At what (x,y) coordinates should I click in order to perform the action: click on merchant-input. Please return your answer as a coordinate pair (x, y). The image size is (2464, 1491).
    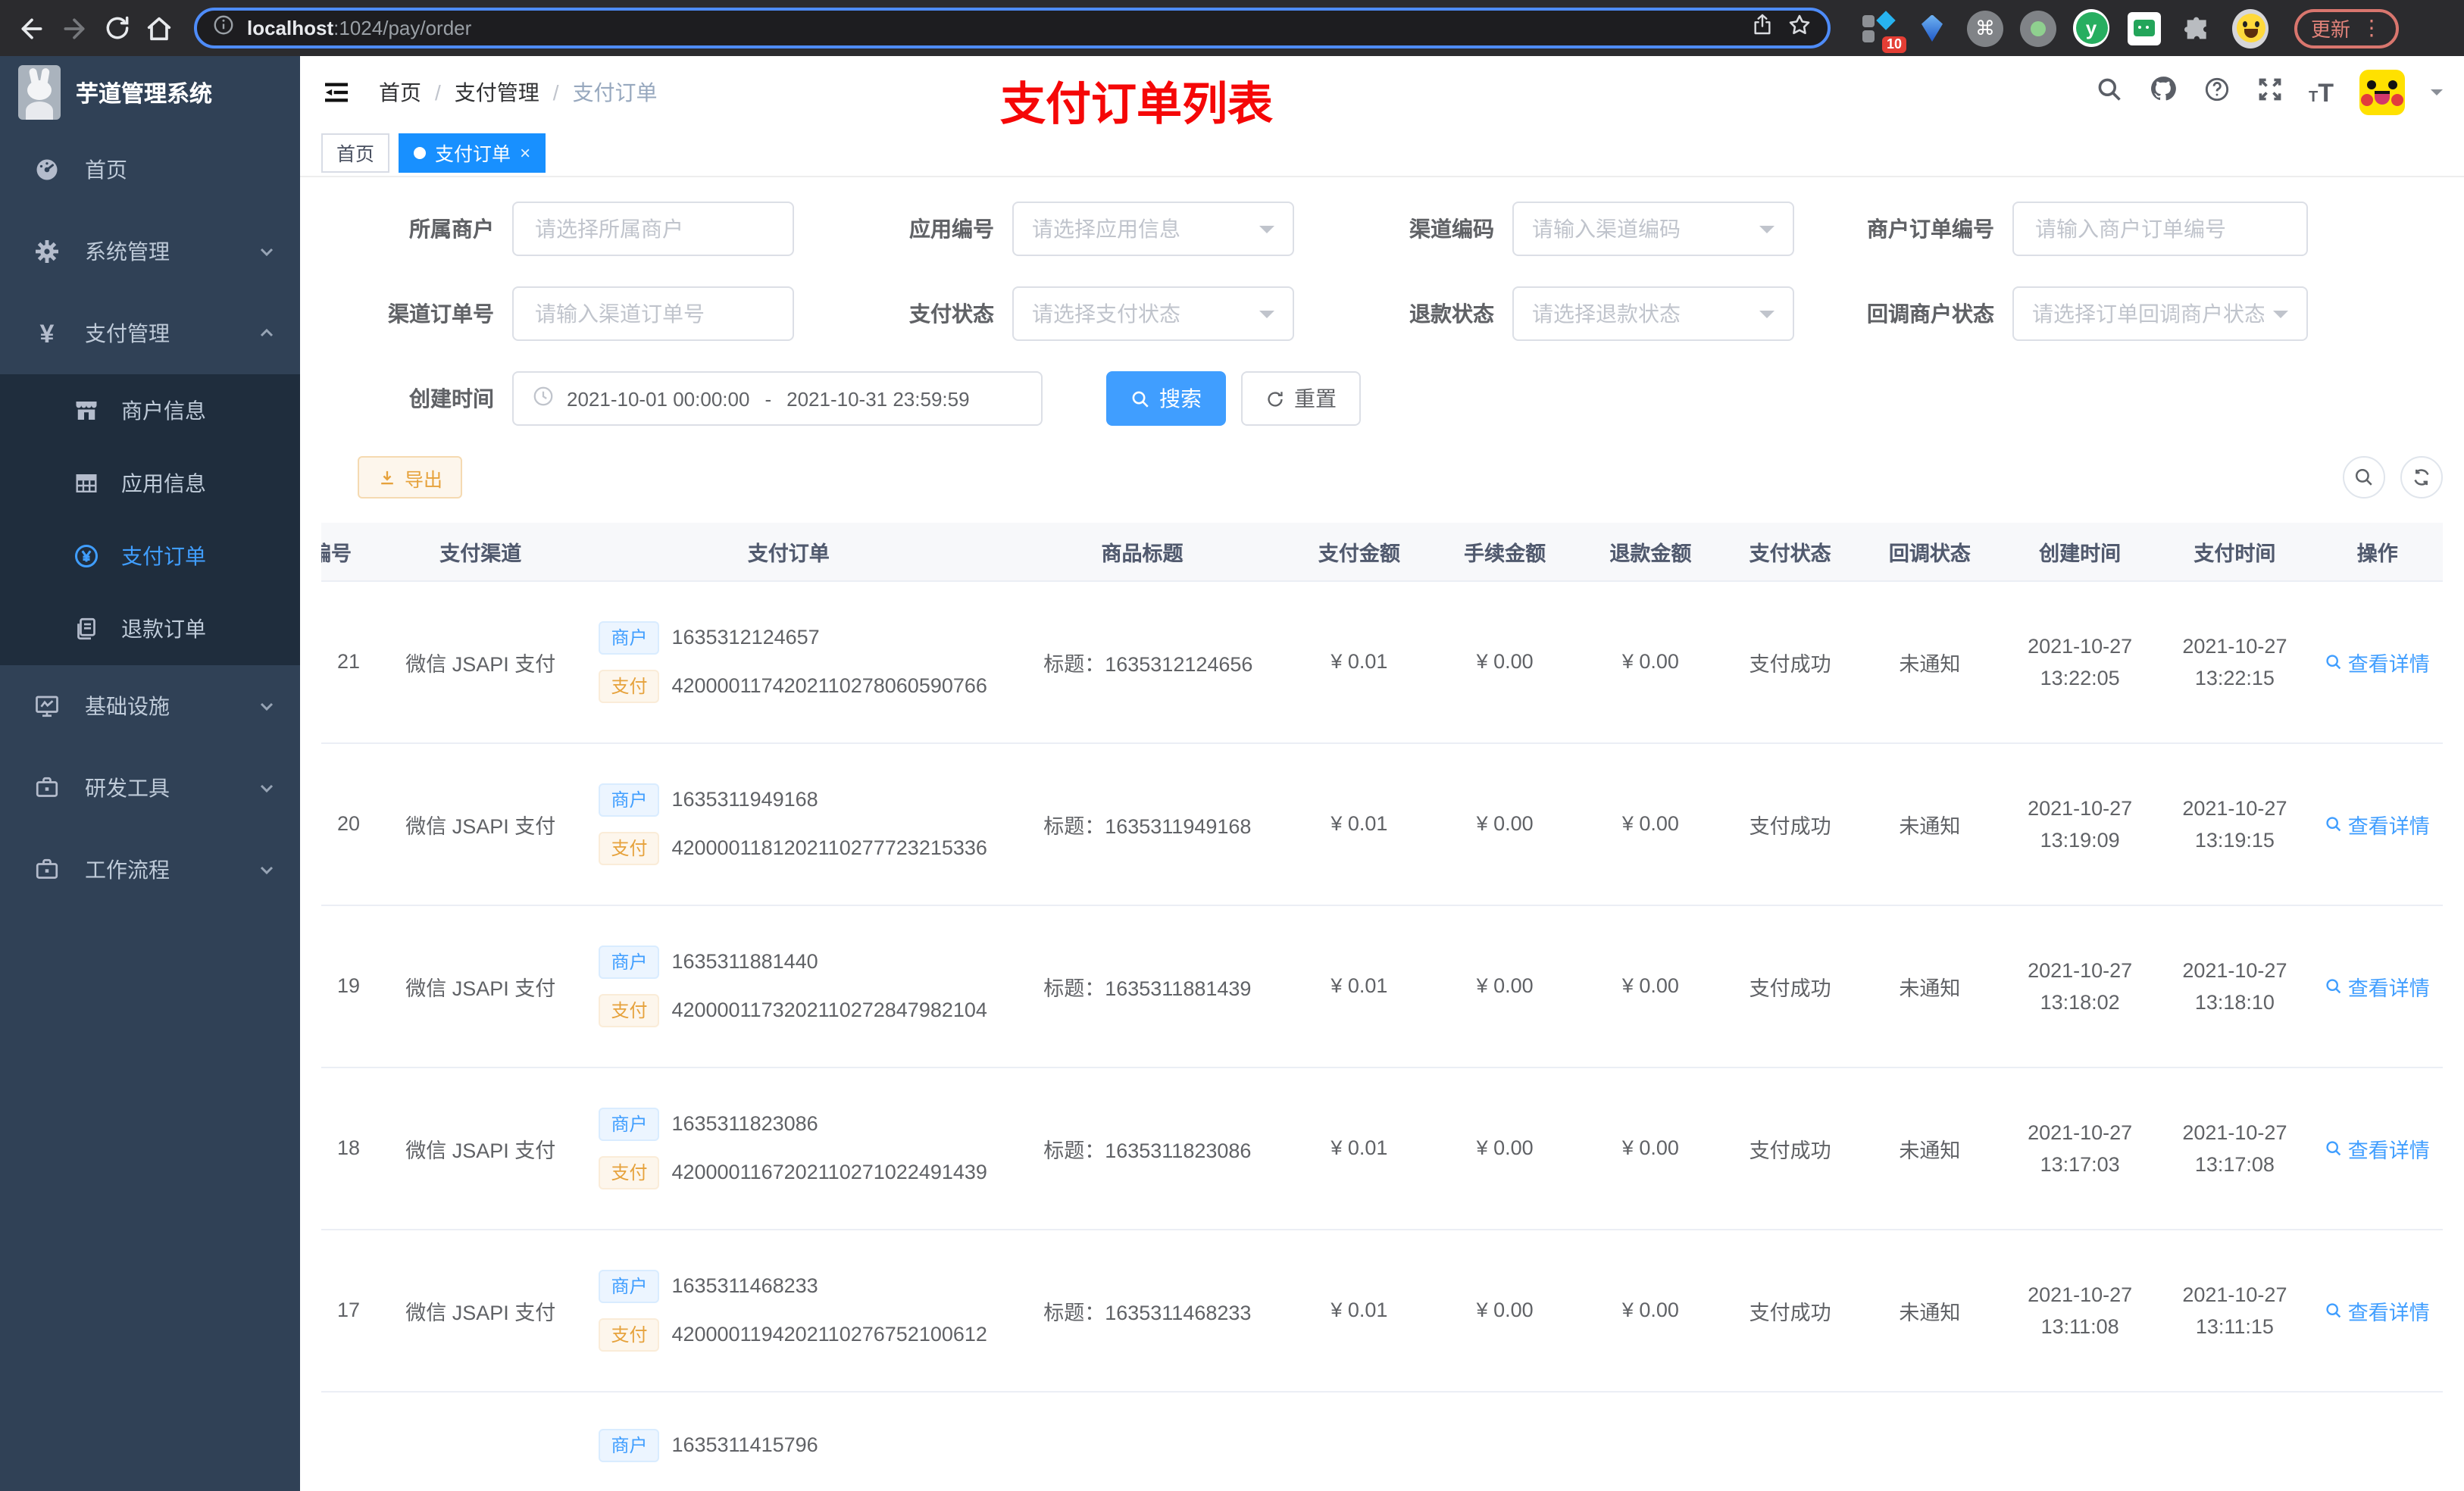
    Looking at the image, I should click on (653, 228).